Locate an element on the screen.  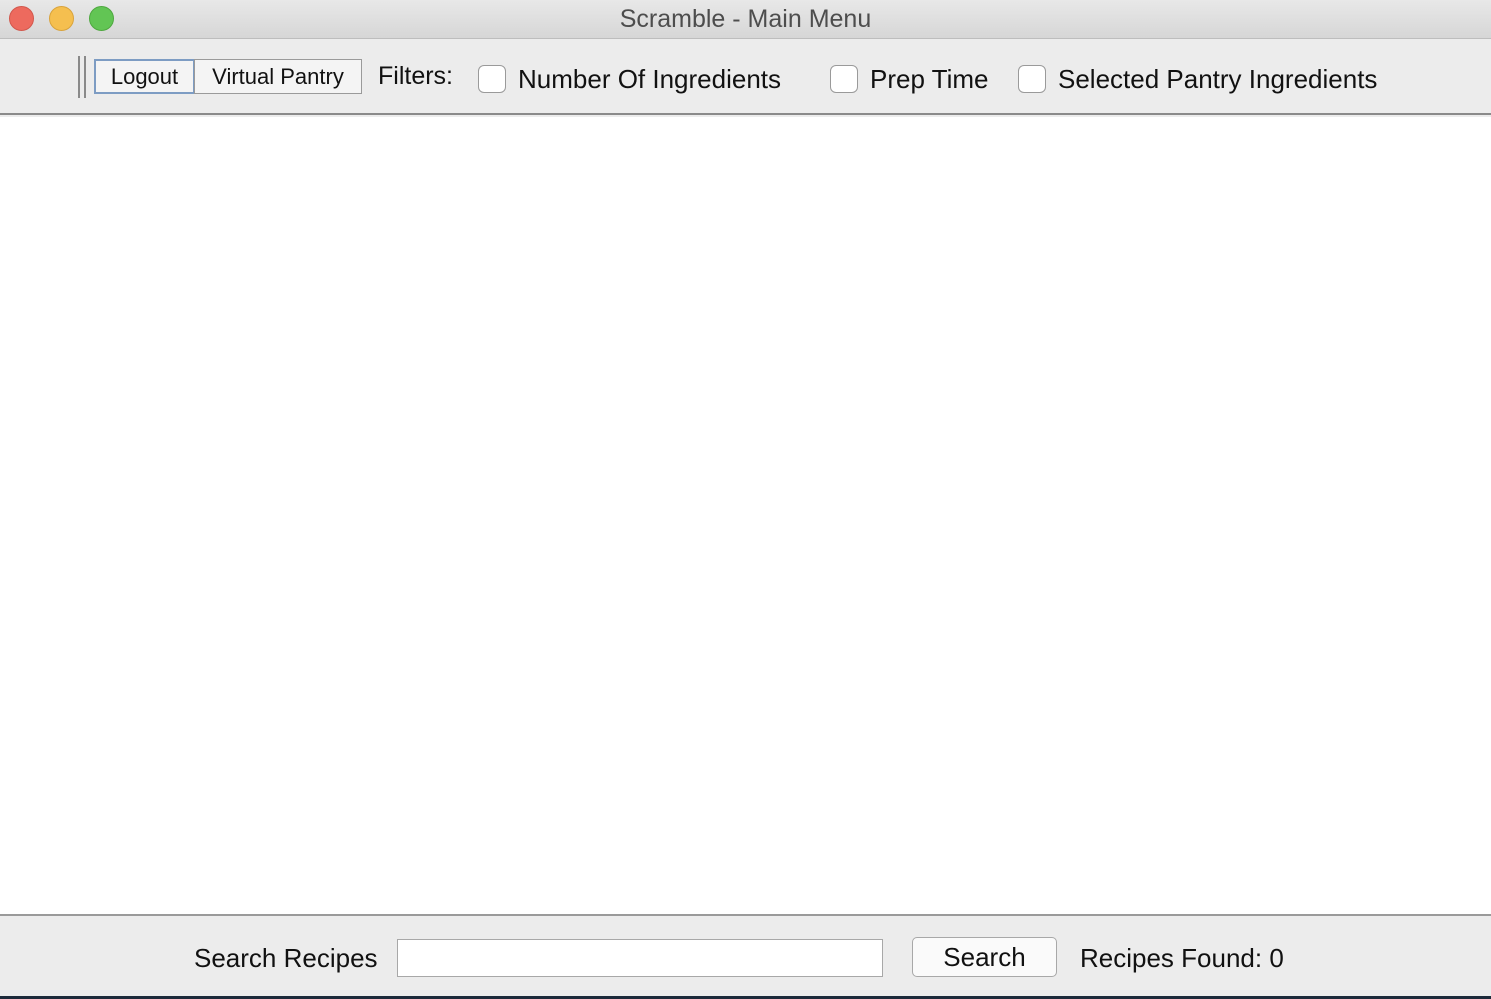
recipes-found-count: Recipes Found: 0 is located at coordinates (1182, 958).